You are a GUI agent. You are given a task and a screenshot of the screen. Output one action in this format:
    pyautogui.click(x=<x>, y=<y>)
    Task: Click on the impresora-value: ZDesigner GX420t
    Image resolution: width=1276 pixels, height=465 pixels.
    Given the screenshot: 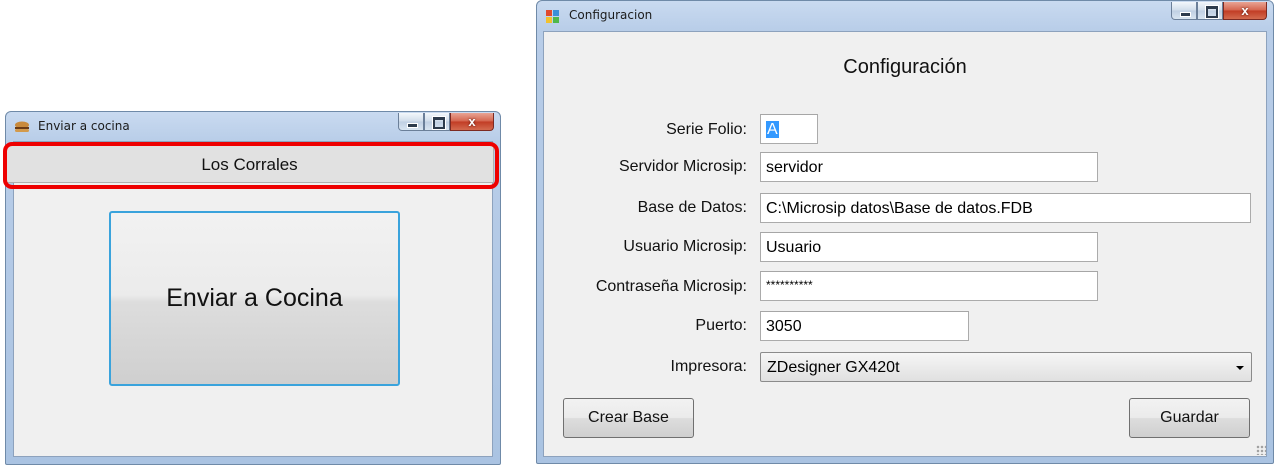 What is the action you would take?
    pyautogui.click(x=833, y=367)
    